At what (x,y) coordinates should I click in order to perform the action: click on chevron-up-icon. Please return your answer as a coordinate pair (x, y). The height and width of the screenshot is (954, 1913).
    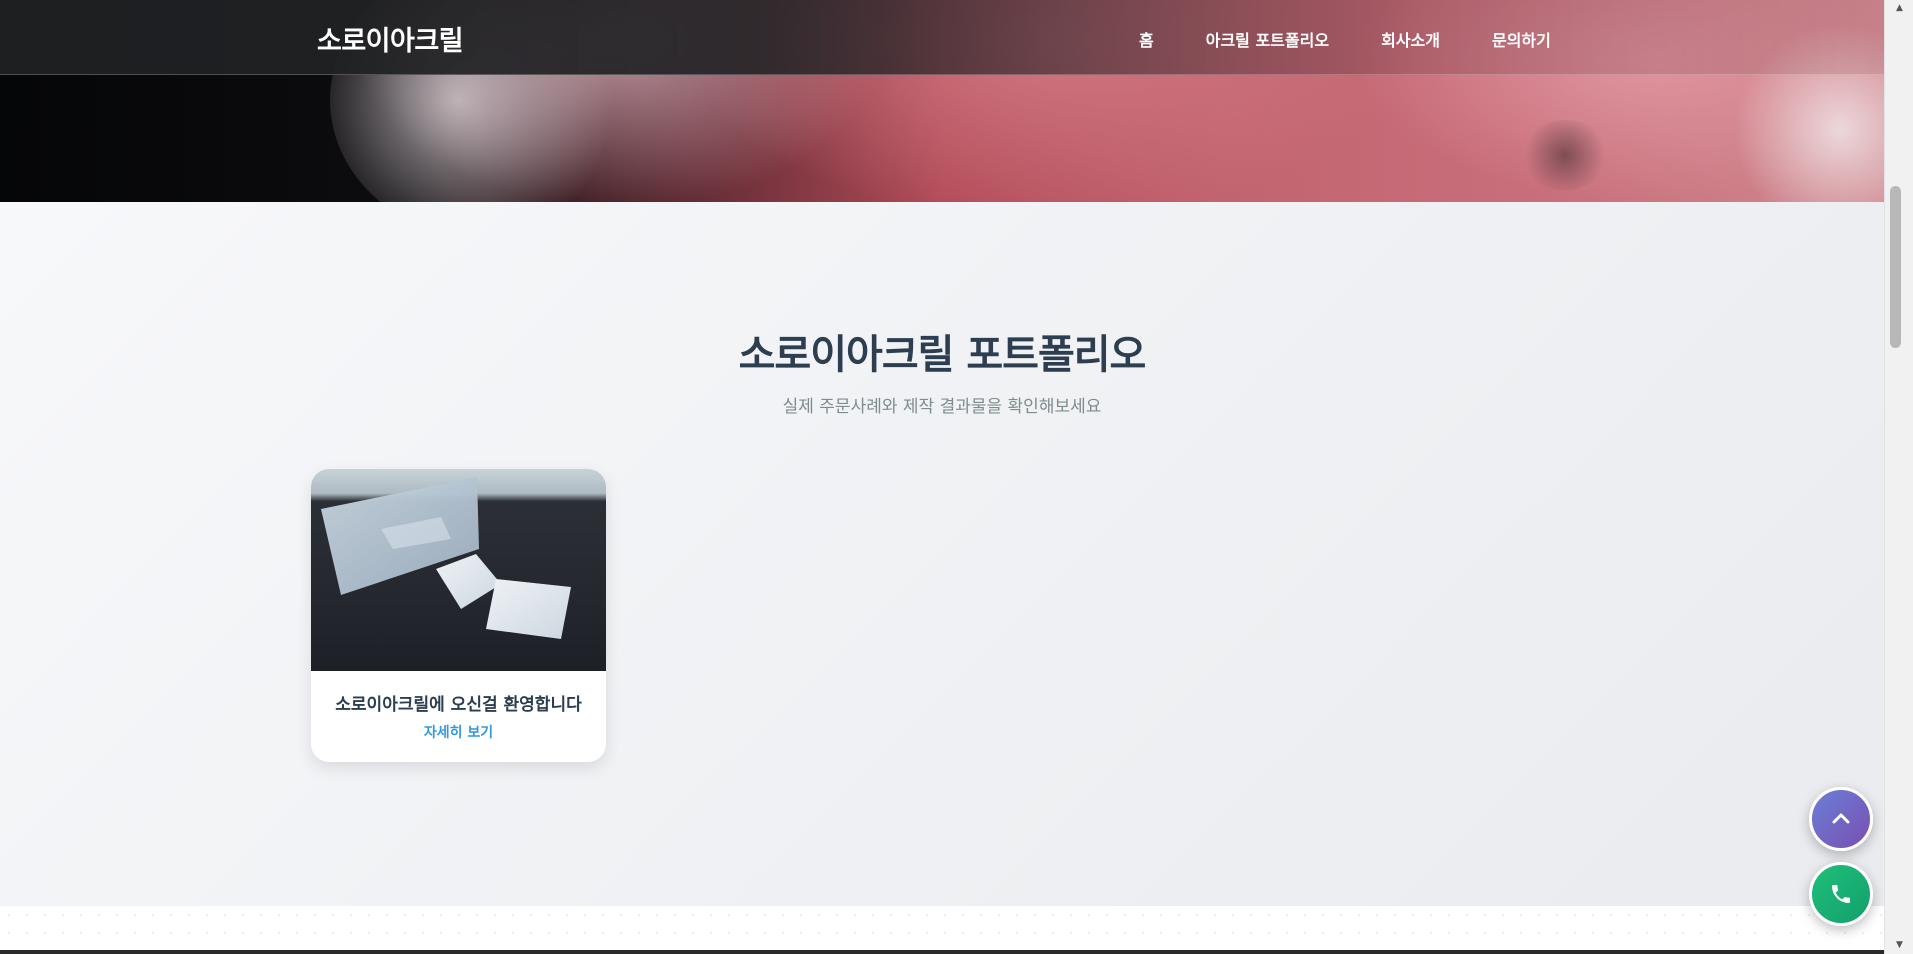
    Looking at the image, I should click on (1841, 818).